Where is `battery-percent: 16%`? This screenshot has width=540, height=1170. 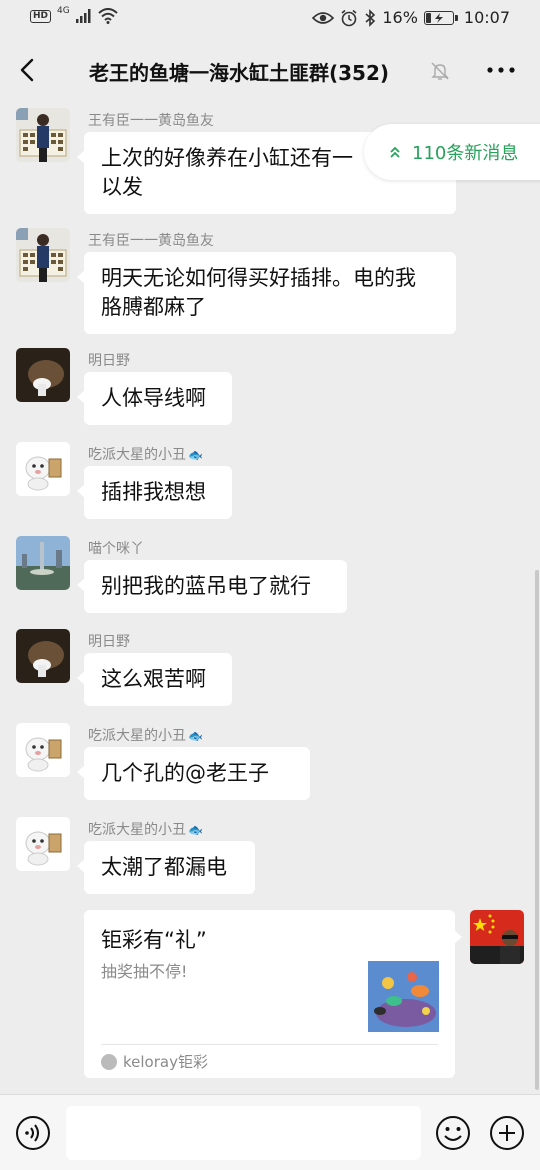 battery-percent: 16% is located at coordinates (400, 17).